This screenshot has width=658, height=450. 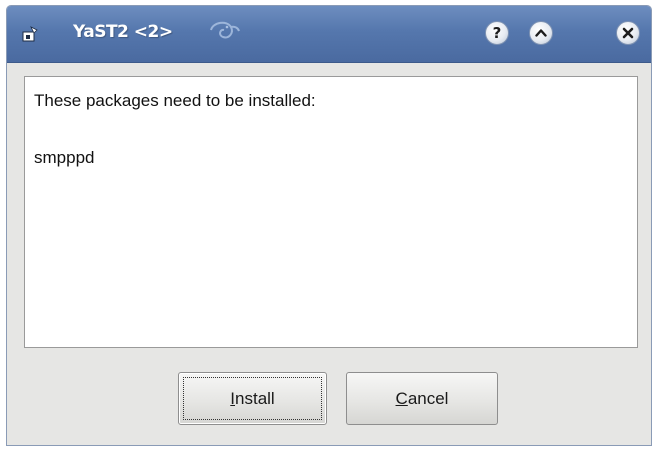 I want to click on install-button: Install, so click(x=252, y=398).